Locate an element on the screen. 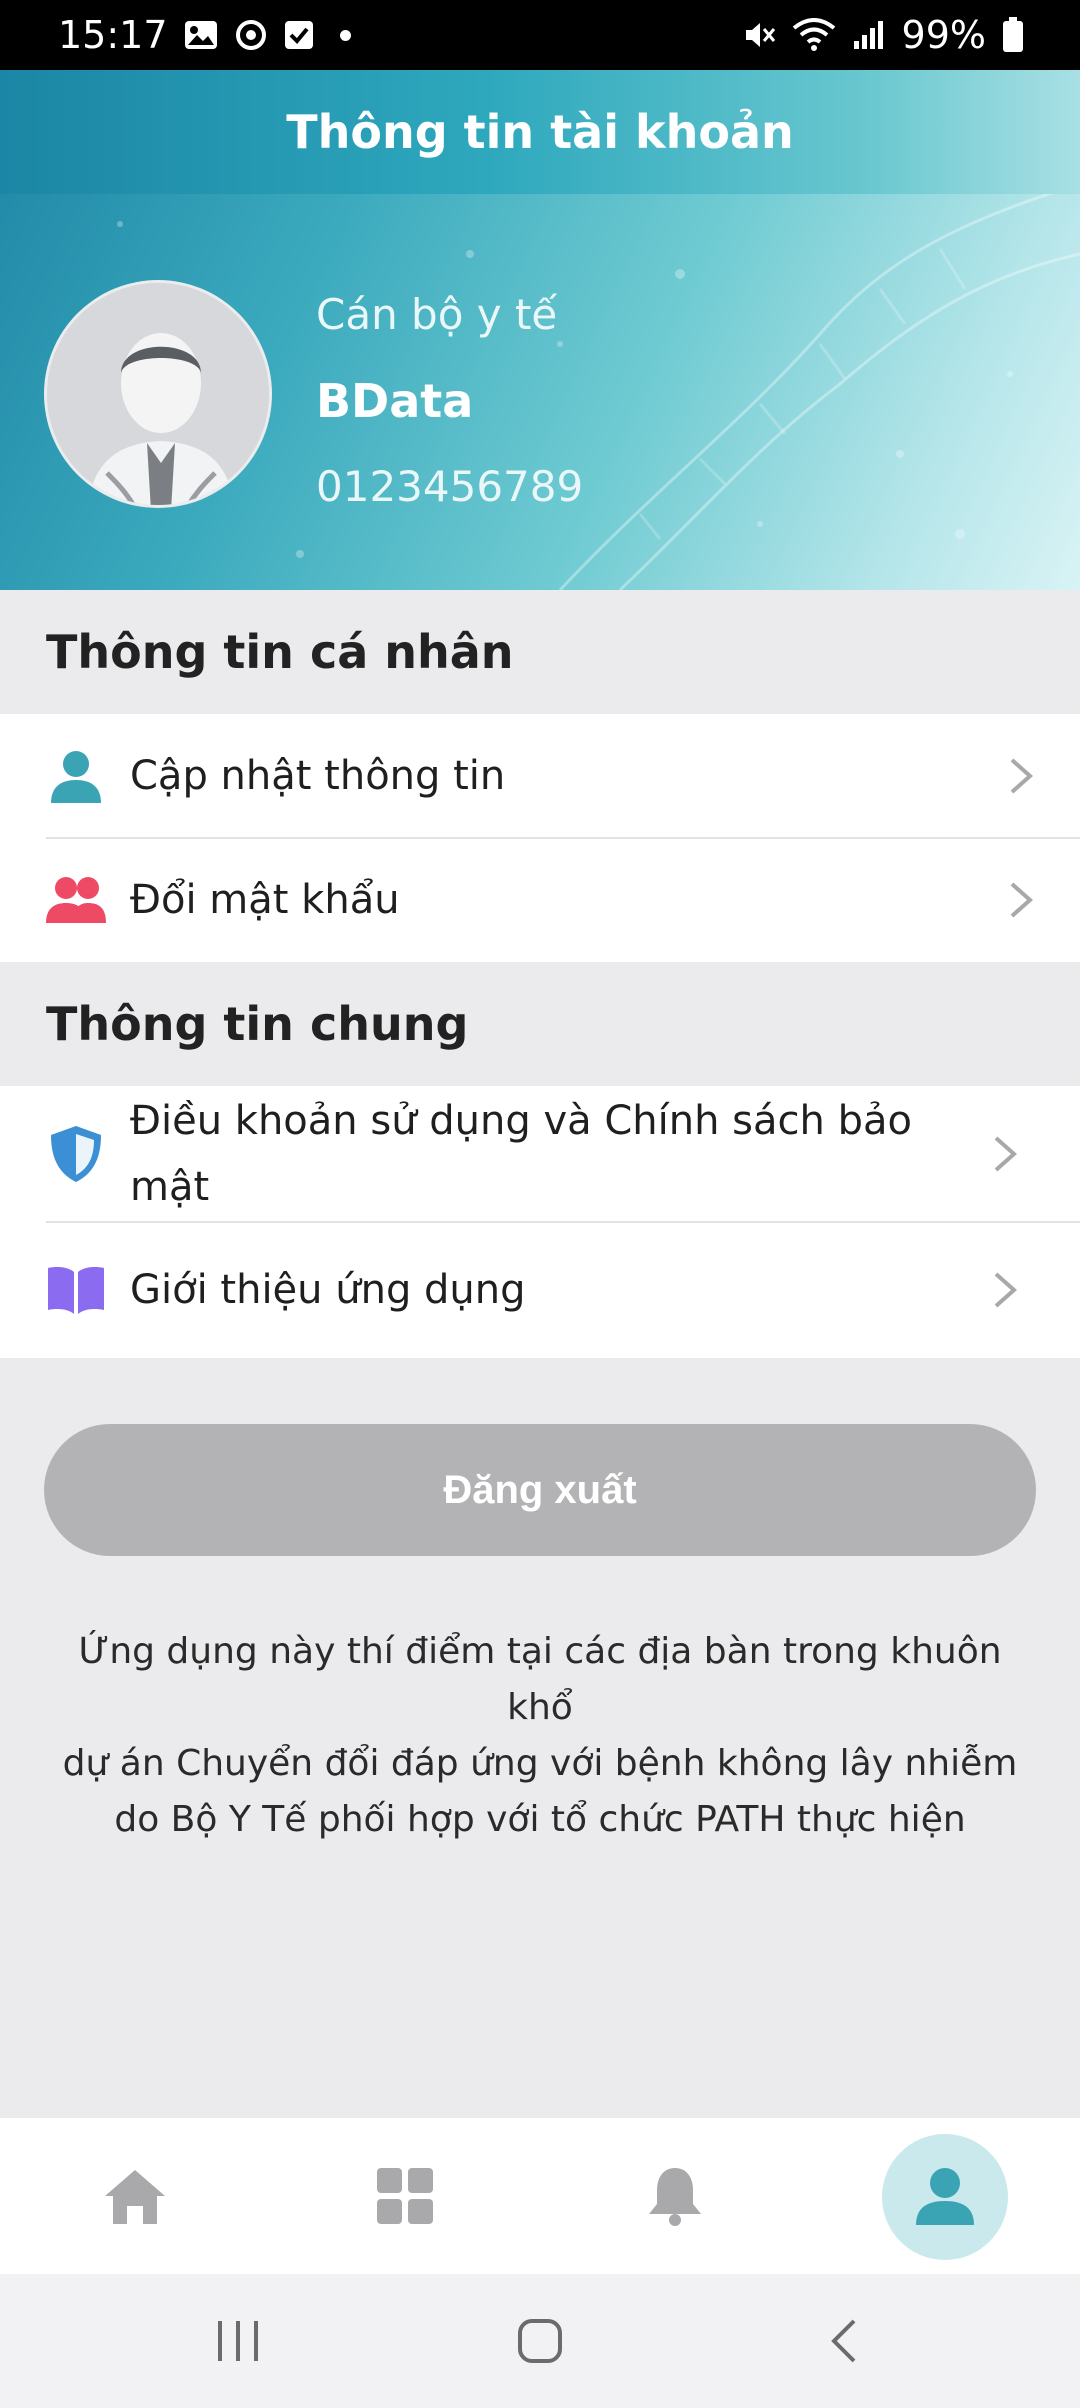  tab-apps is located at coordinates (405, 2196).